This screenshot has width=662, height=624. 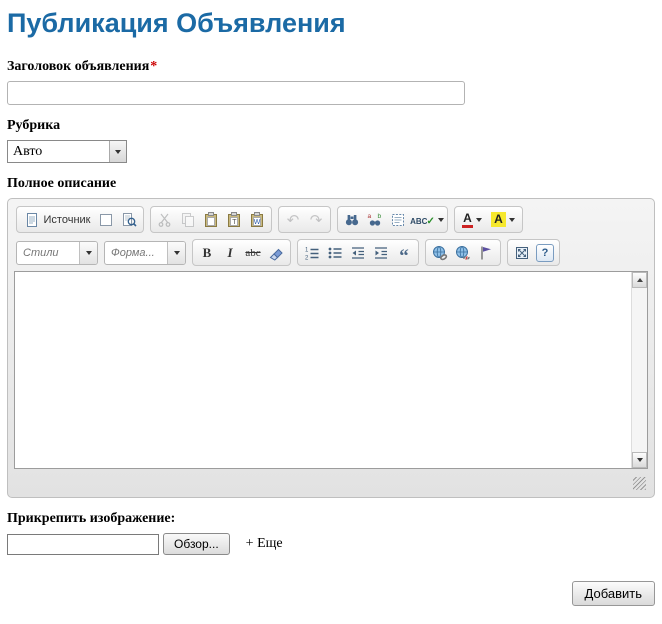 I want to click on toolbar-group-lists: 12, so click(x=358, y=252).